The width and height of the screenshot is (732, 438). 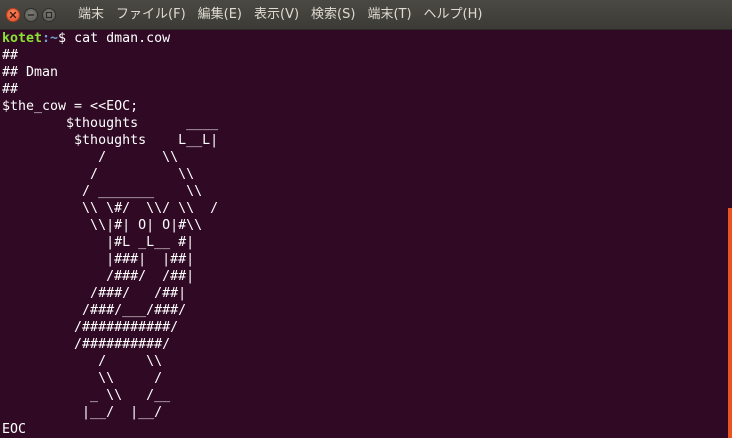 I want to click on output-line: /##########/, so click(x=86, y=344).